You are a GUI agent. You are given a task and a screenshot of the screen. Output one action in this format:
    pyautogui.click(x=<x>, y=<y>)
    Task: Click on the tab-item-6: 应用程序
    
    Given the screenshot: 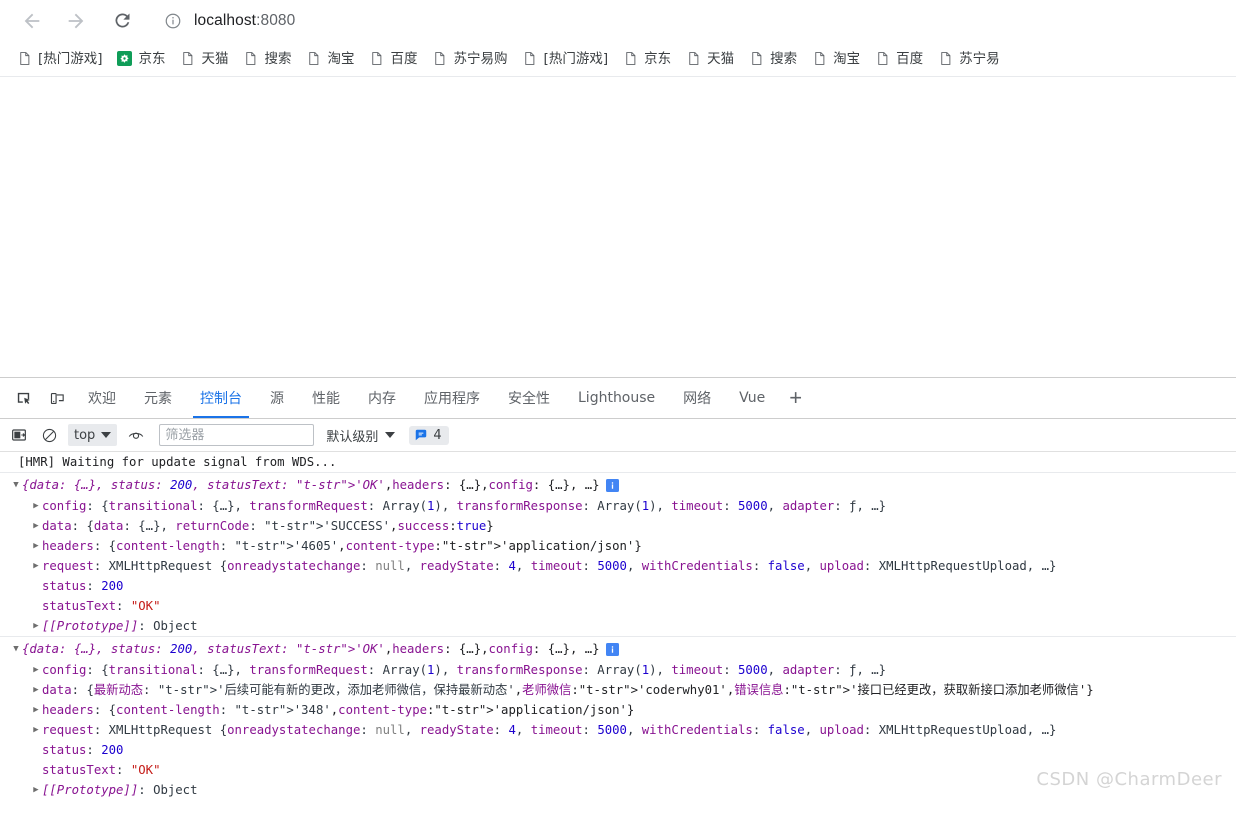 What is the action you would take?
    pyautogui.click(x=452, y=398)
    